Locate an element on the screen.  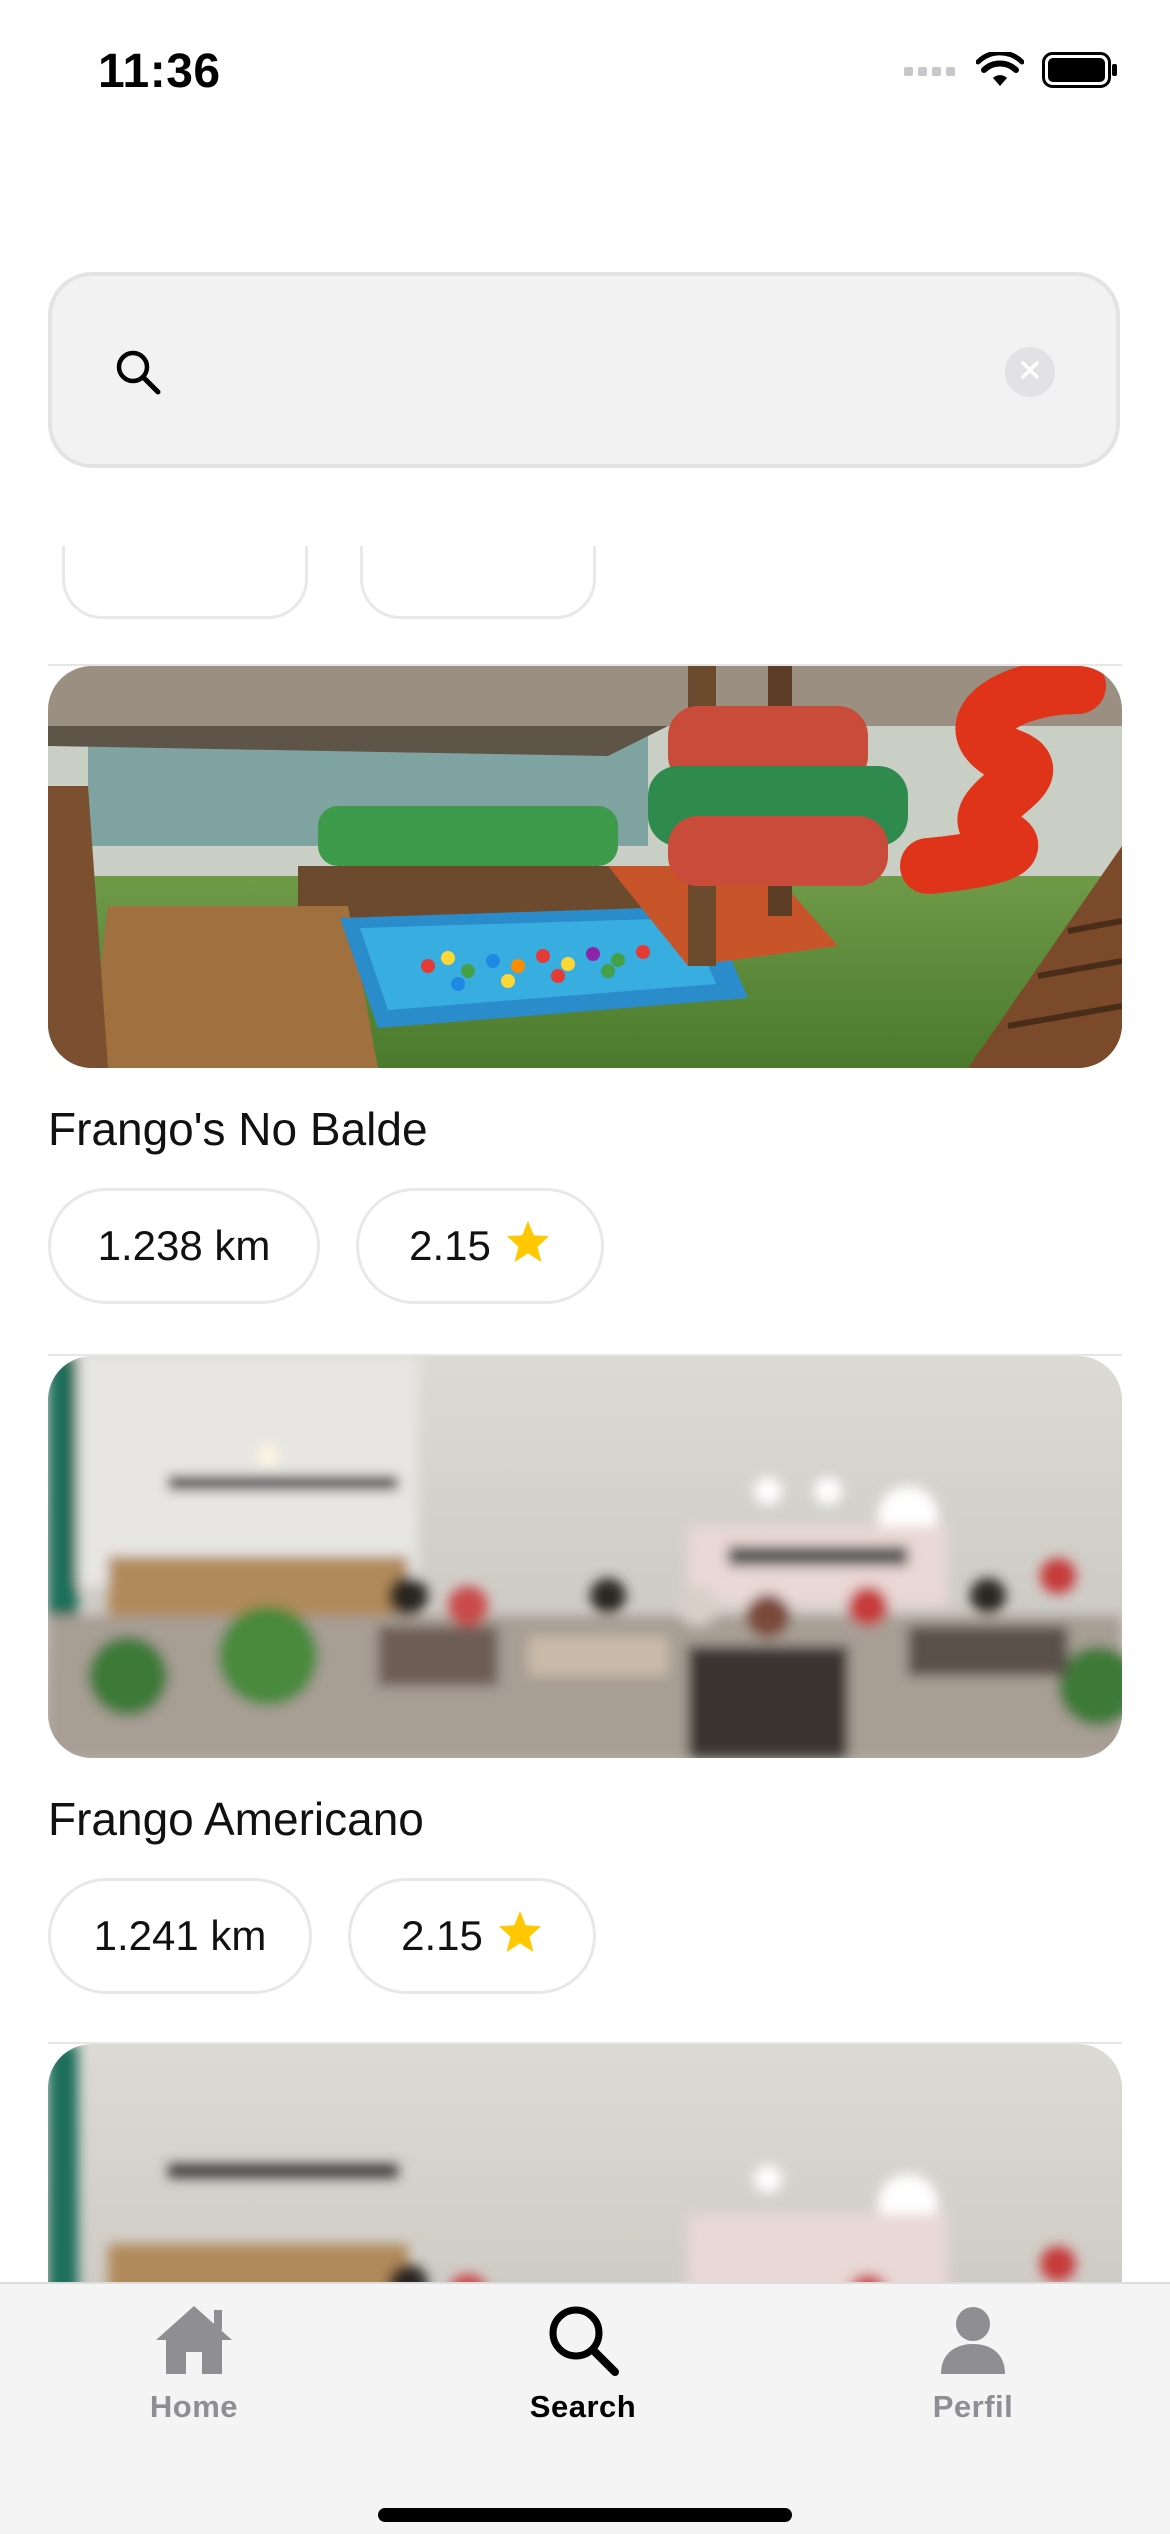
battery-icon is located at coordinates (1080, 72).